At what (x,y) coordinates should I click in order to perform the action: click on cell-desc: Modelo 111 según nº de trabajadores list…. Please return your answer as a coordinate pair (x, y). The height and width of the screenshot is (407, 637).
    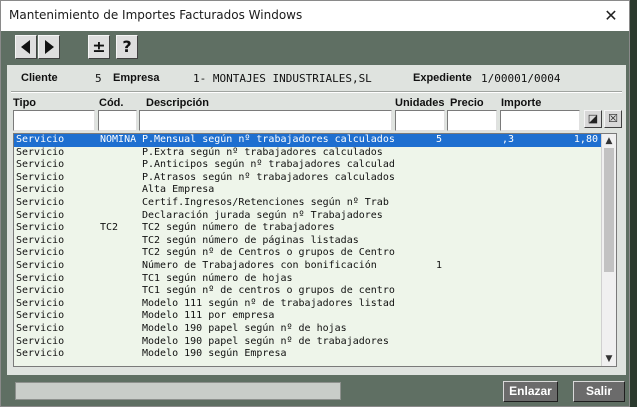
    Looking at the image, I should click on (268, 303).